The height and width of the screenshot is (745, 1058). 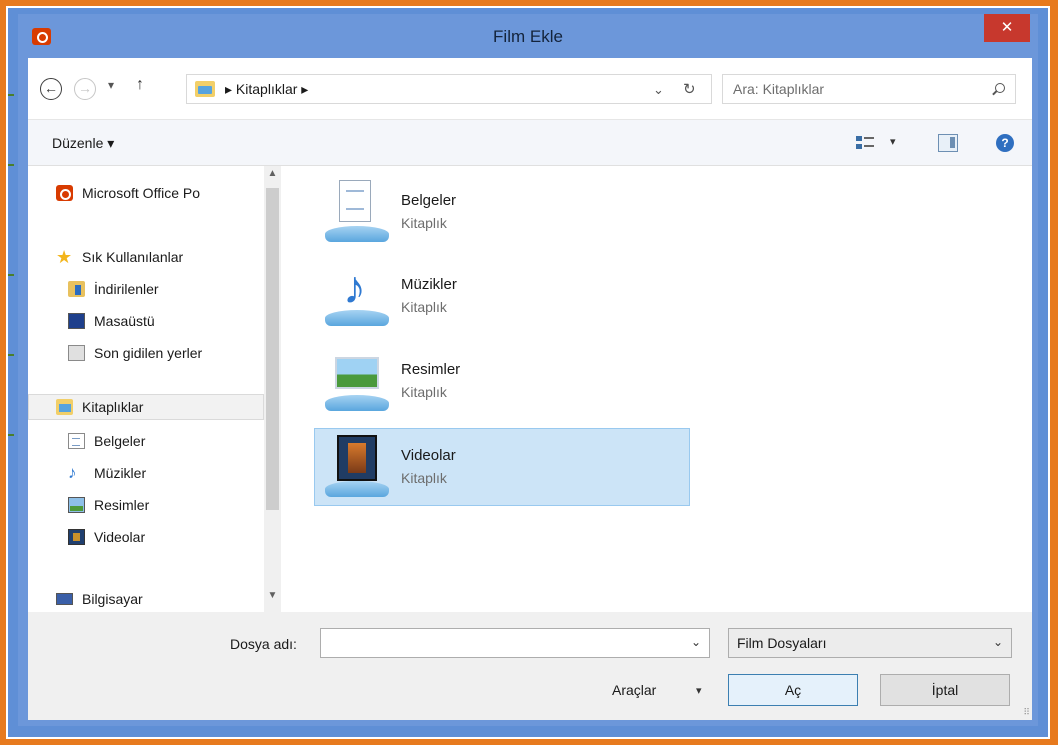 I want to click on file-name-combobox: ⌄, so click(x=515, y=643).